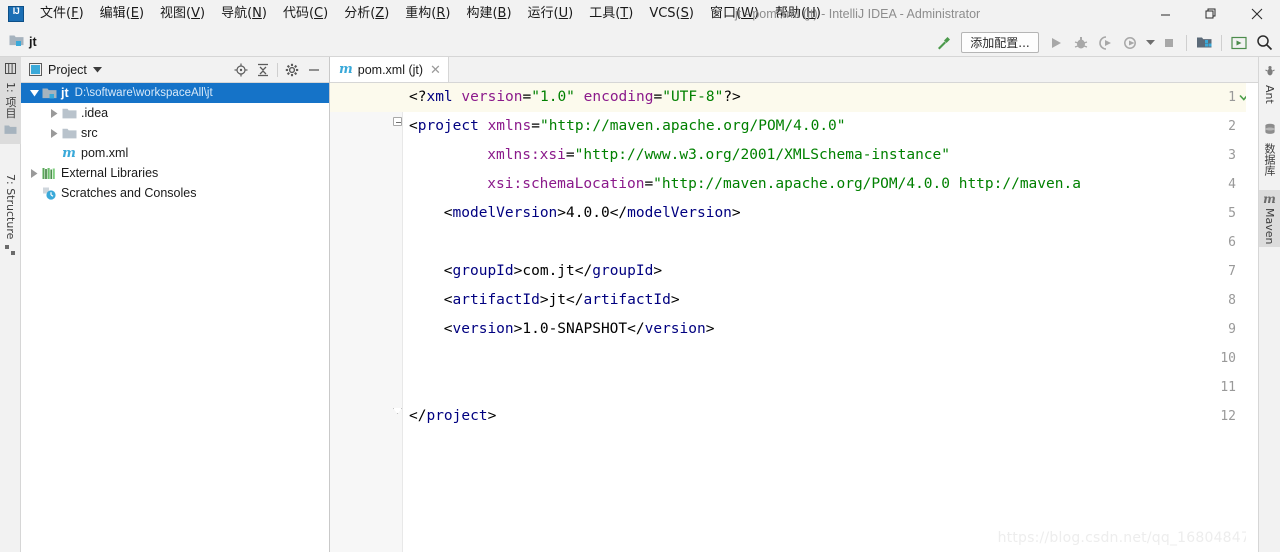 Image resolution: width=1280 pixels, height=552 pixels. Describe the element at coordinates (69, 133) in the screenshot. I see `folder-icon` at that location.